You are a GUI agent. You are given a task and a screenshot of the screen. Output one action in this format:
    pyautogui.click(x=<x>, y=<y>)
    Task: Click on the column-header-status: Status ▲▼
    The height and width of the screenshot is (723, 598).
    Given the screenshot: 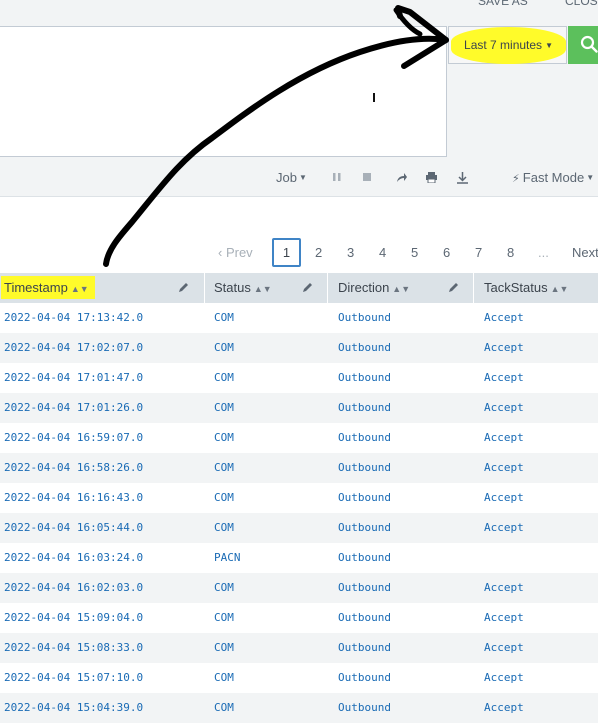 What is the action you would take?
    pyautogui.click(x=243, y=288)
    